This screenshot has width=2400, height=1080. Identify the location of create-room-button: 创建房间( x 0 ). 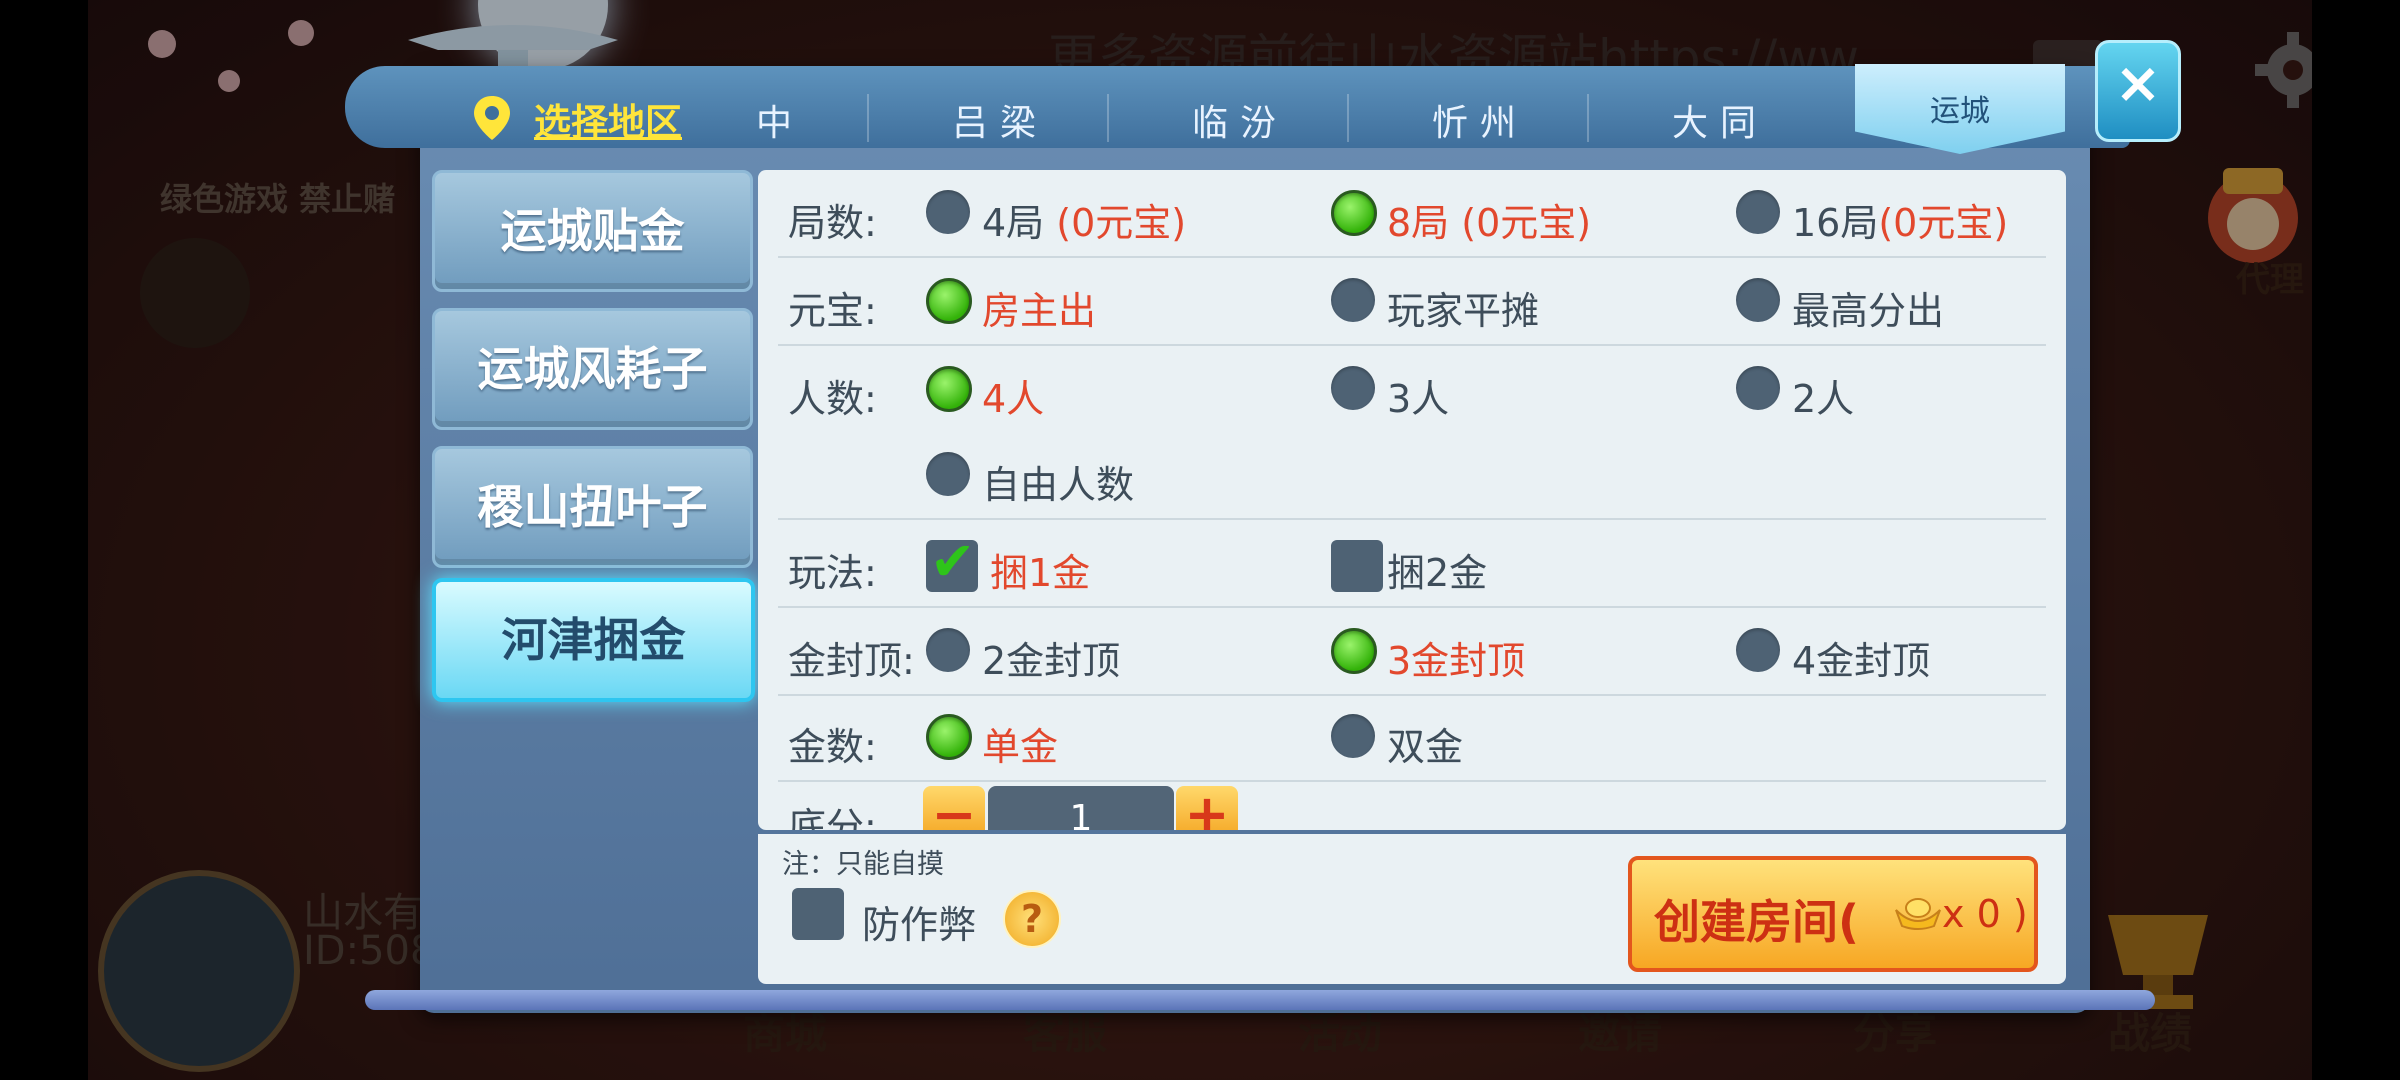
(1833, 914).